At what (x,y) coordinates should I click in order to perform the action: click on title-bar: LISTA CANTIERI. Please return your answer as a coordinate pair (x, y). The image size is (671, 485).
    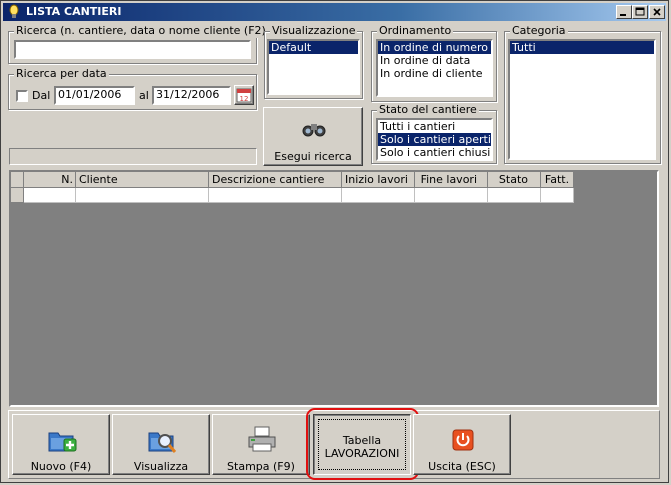
    Looking at the image, I should click on (334, 12).